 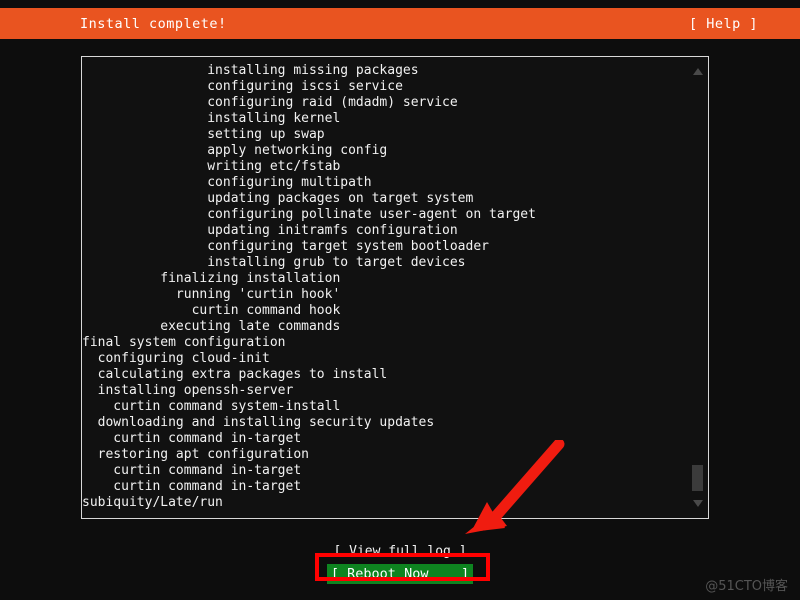 What do you see at coordinates (285, 246) in the screenshot?
I see `log-line: configuring target system bootloader` at bounding box center [285, 246].